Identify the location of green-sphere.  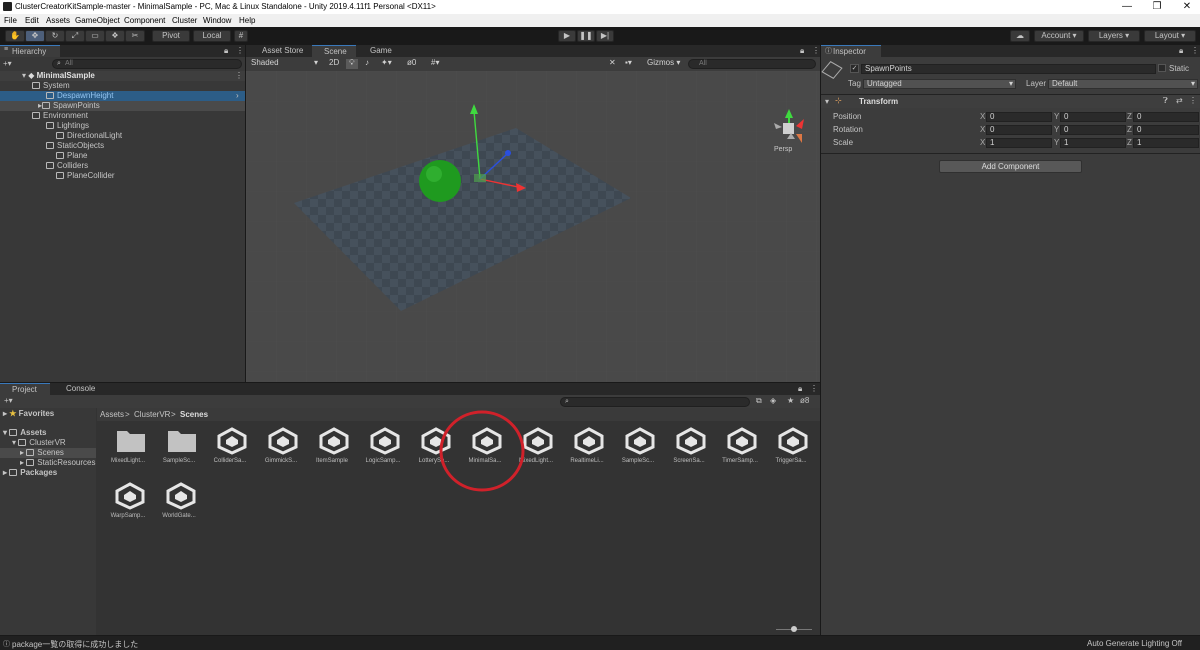
(440, 181).